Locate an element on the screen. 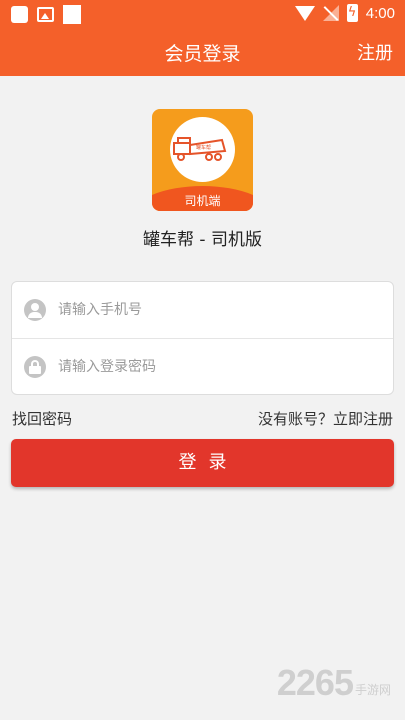 Image resolution: width=405 pixels, height=720 pixels. app-logo: 罐车帮 司机端 is located at coordinates (202, 160).